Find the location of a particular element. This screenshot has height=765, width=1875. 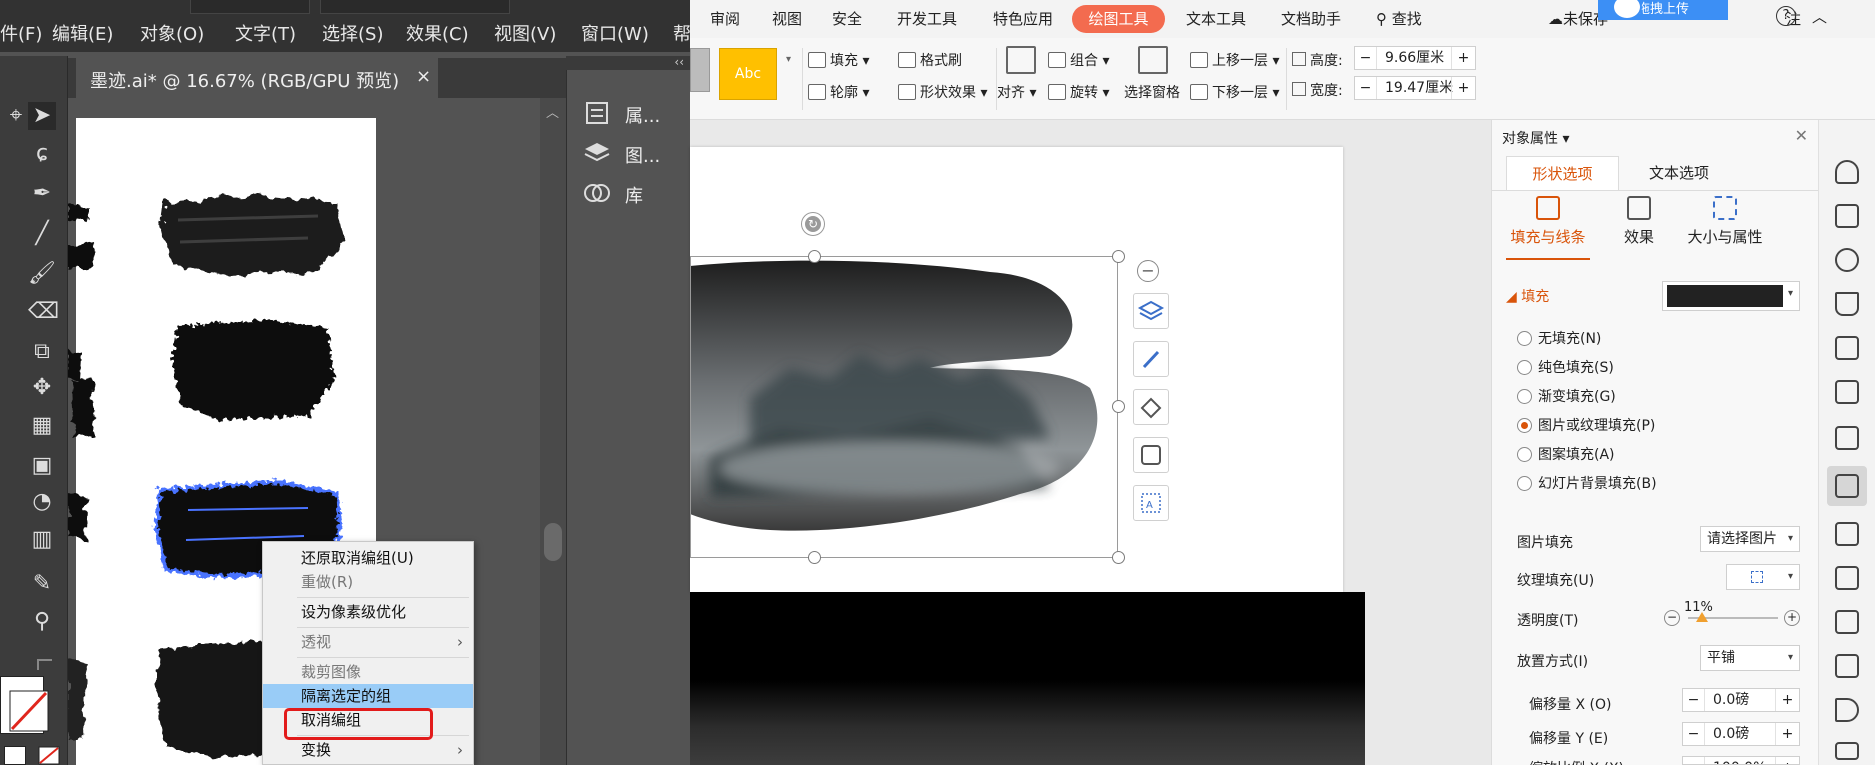

radio-no-fill: 无填充(N) is located at coordinates (1559, 338).